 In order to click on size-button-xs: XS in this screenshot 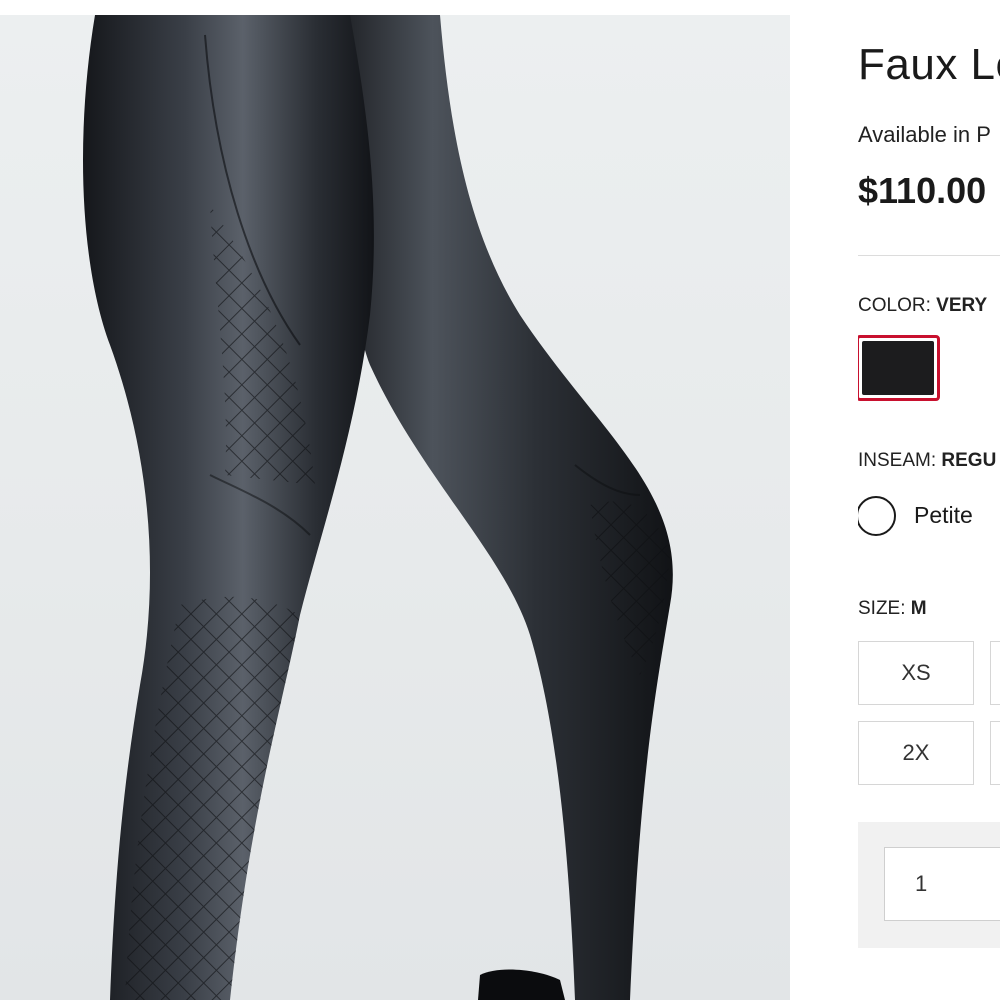, I will do `click(916, 673)`.